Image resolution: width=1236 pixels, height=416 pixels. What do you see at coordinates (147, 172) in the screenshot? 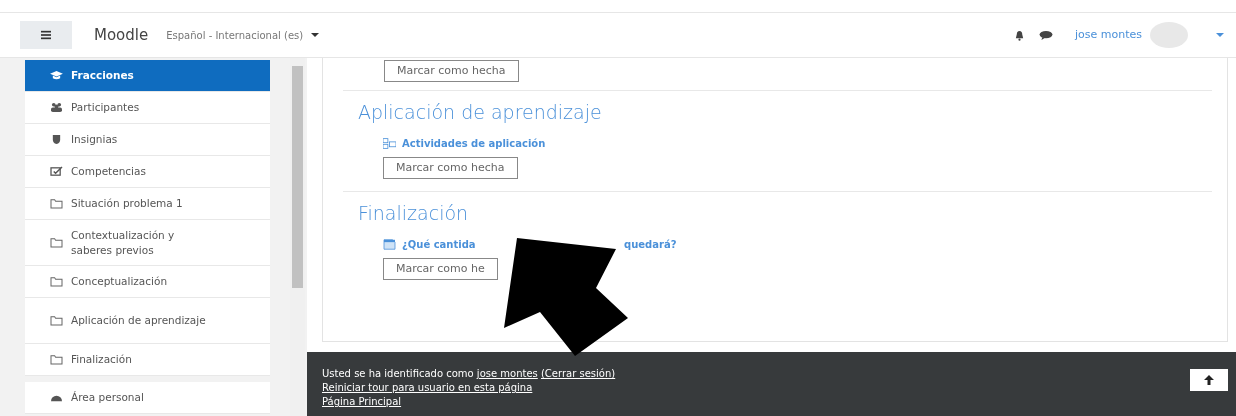
I see `sidebar-item: Competencias` at bounding box center [147, 172].